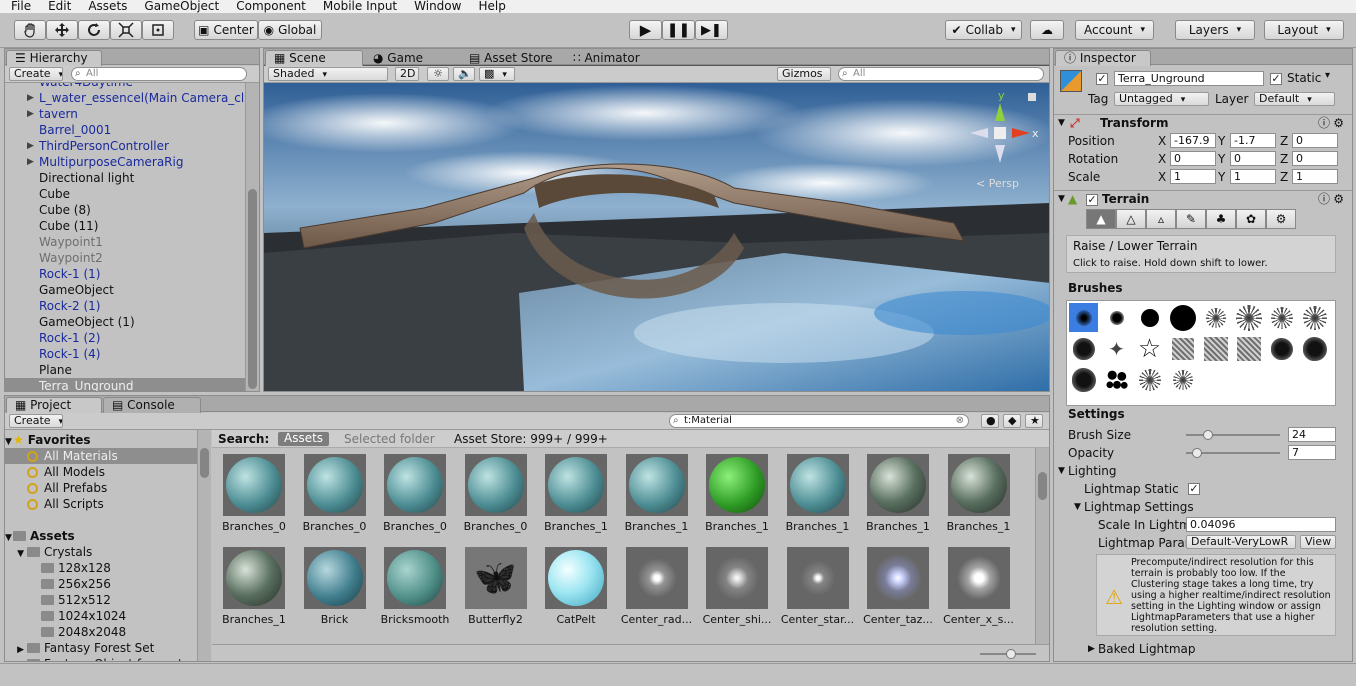 The image size is (1356, 686). I want to click on project-tree-item: 256x256, so click(101, 584).